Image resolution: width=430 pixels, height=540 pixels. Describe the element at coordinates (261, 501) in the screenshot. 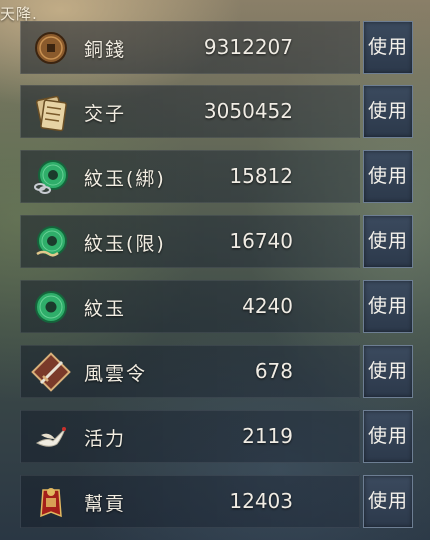

I see `item-count: 12403` at that location.